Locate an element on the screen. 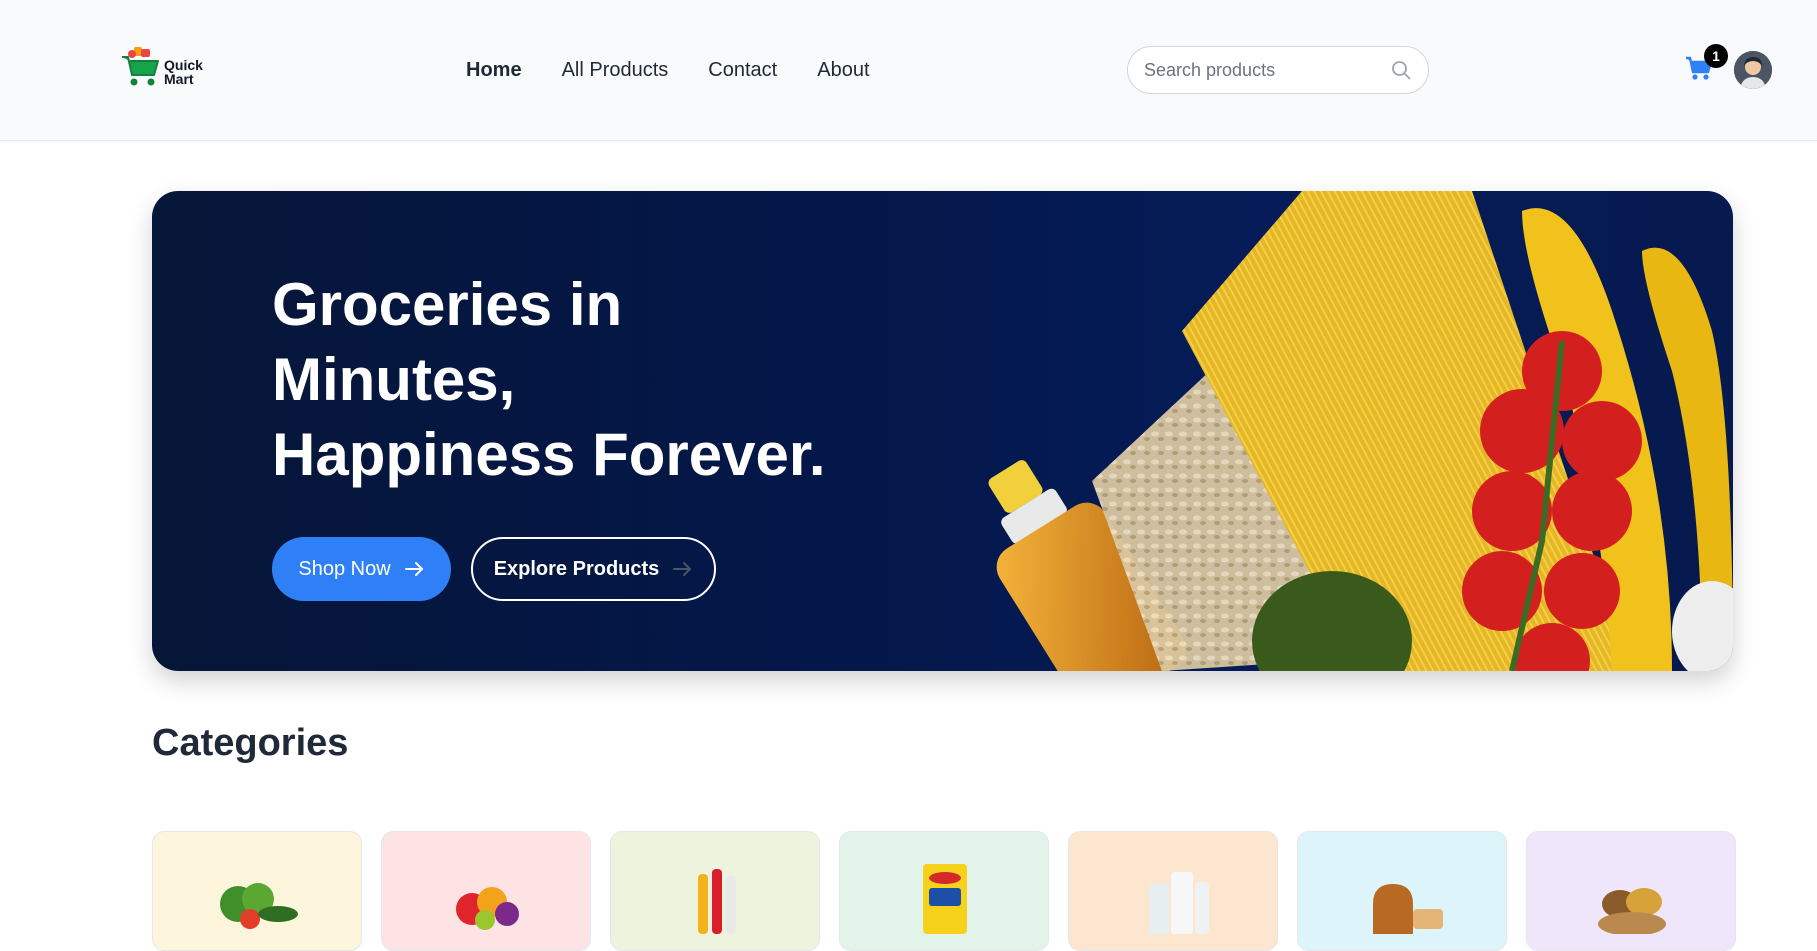 This screenshot has height=951, width=1817. cart-logo-icon is located at coordinates (140, 66).